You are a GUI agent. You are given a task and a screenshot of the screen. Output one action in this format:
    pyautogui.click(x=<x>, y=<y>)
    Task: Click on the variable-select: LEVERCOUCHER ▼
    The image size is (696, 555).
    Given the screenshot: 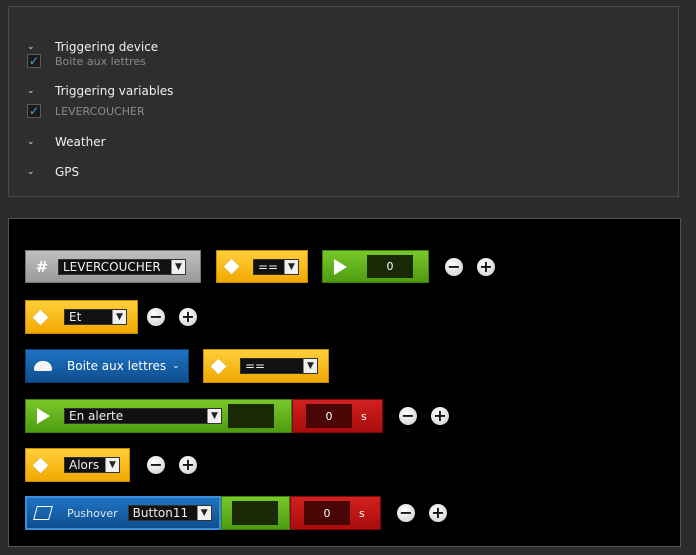 What is the action you would take?
    pyautogui.click(x=122, y=266)
    